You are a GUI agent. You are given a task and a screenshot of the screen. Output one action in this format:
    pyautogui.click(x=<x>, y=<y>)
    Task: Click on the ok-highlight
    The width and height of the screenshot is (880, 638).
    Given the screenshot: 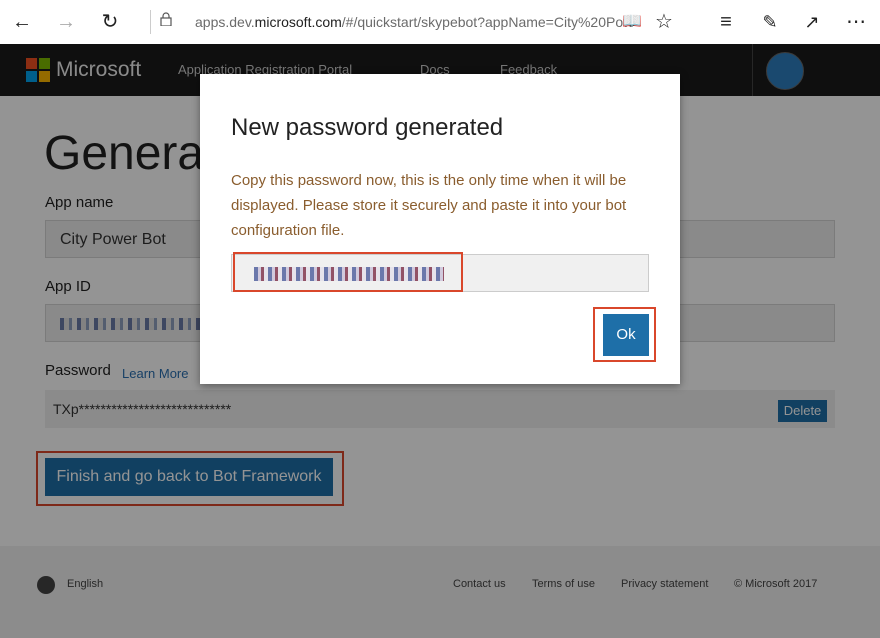 What is the action you would take?
    pyautogui.click(x=624, y=334)
    